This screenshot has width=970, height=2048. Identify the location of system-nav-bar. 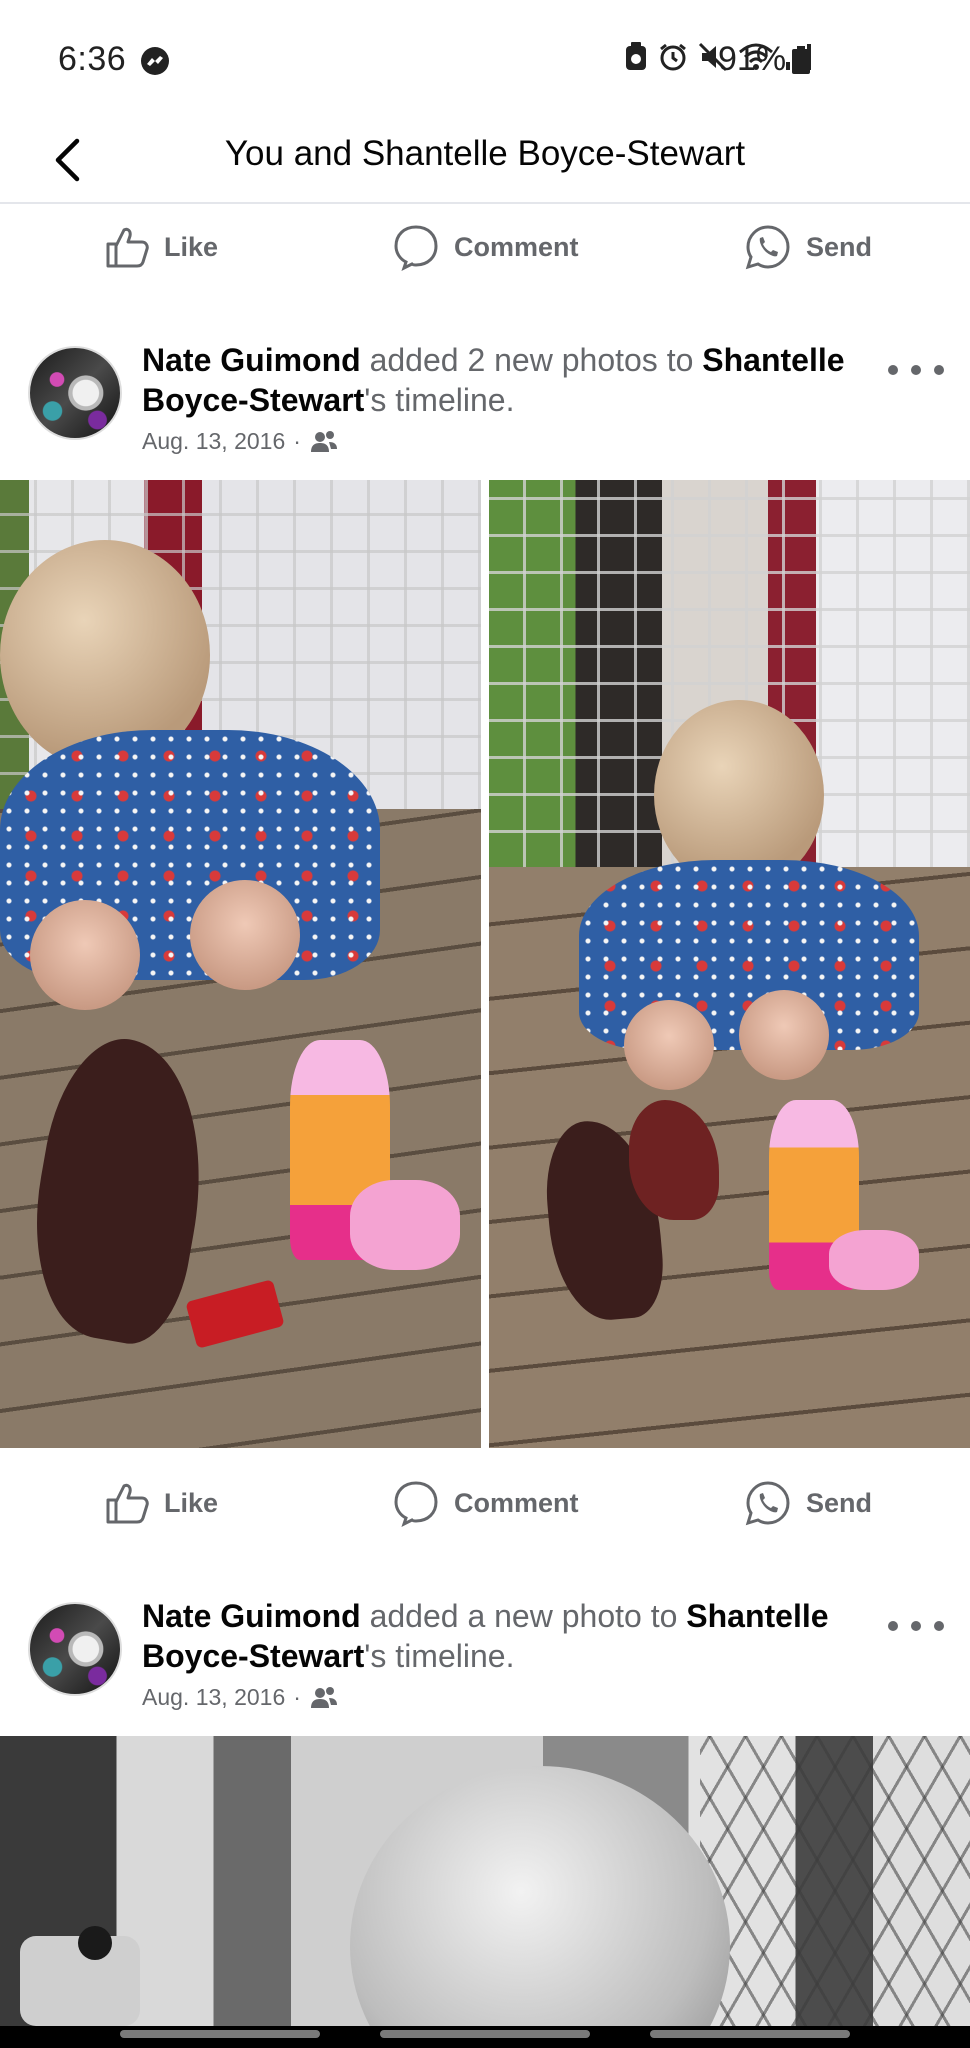
(485, 2037).